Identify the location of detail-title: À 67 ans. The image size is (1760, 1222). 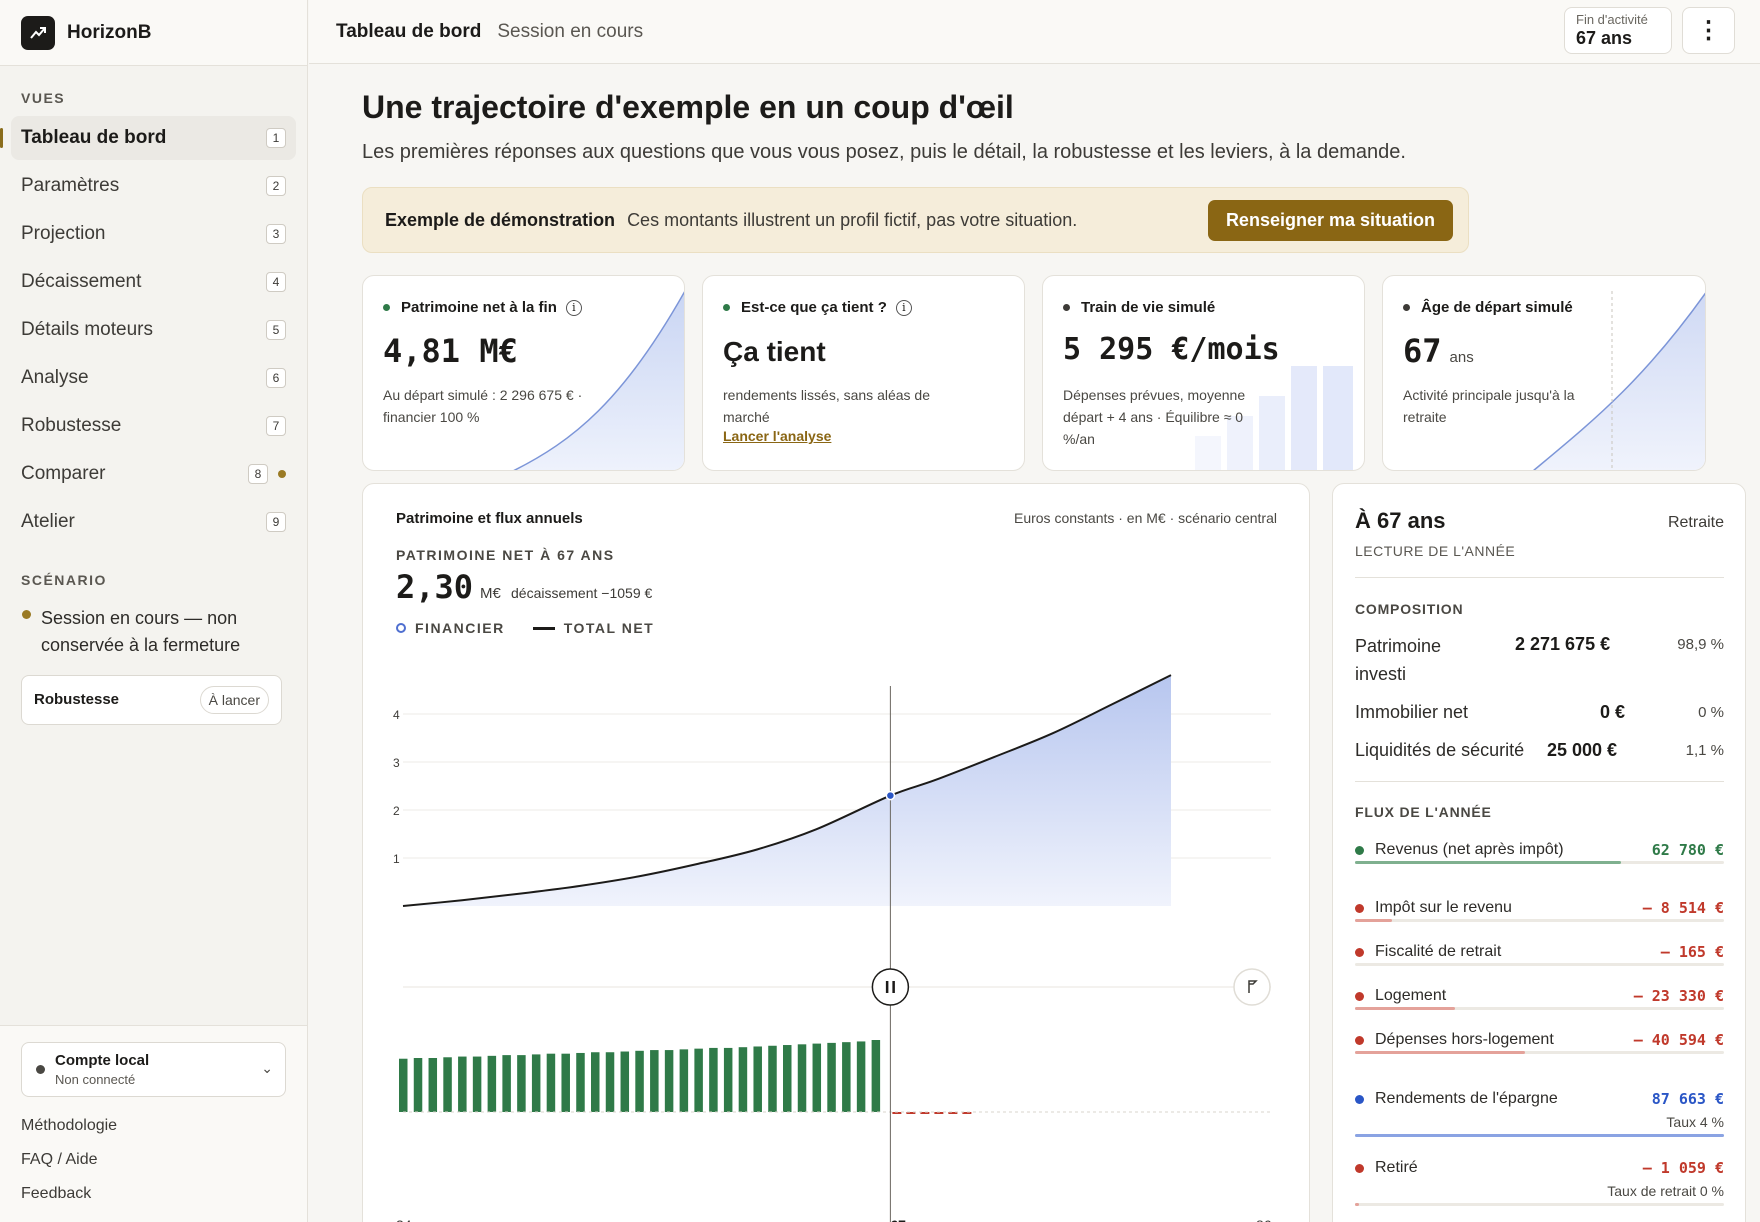
(1400, 520).